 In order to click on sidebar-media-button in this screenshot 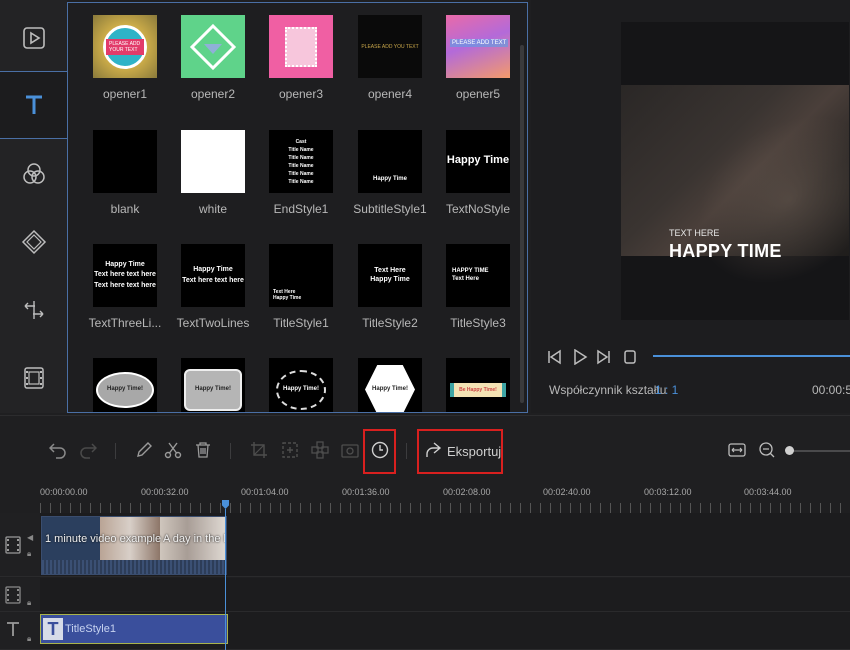, I will do `click(33, 38)`.